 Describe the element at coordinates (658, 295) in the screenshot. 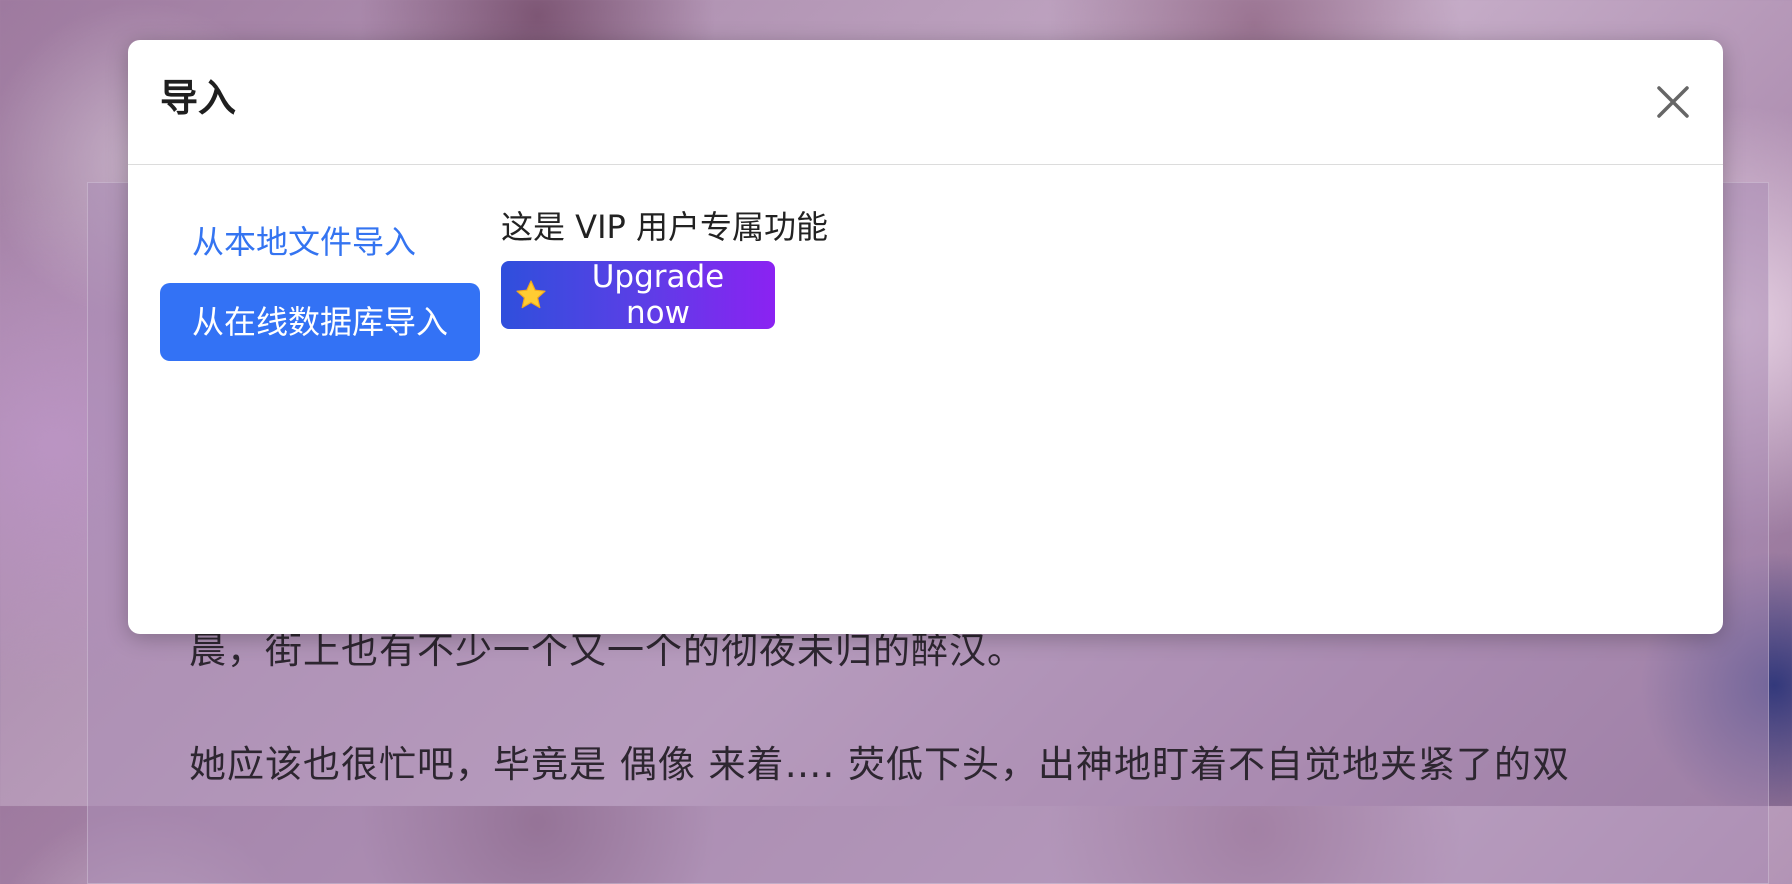

I see `upgrade-now-label: Upgrade now` at that location.